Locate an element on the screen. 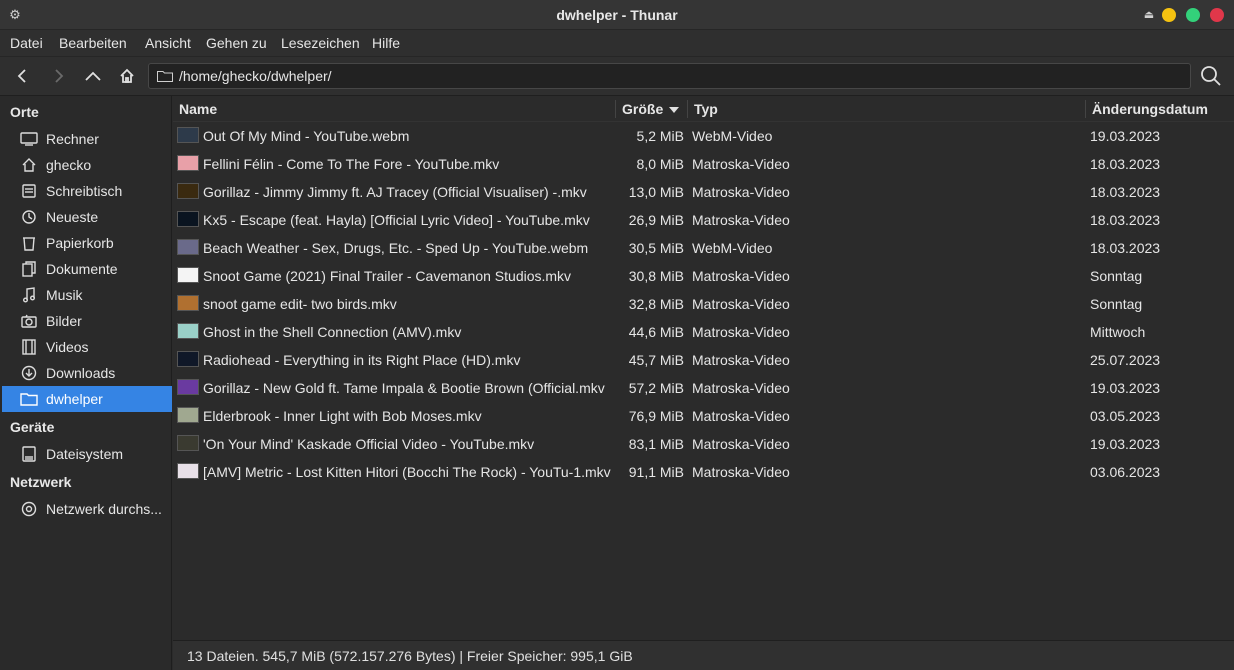  column-header-size: Größe is located at coordinates (651, 109).